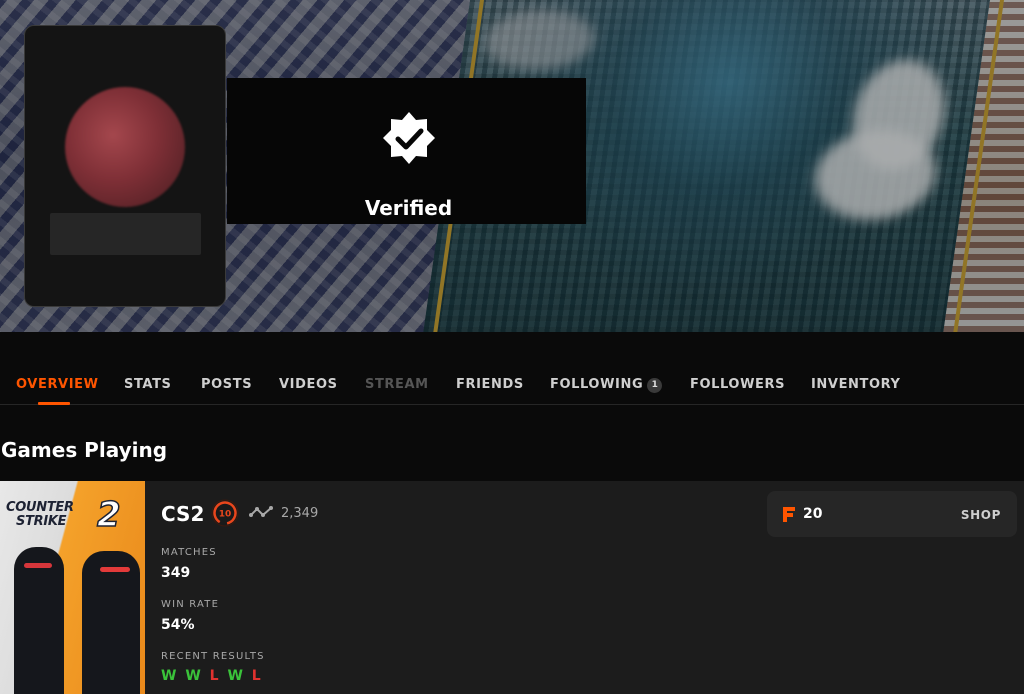  What do you see at coordinates (813, 514) in the screenshot?
I see `points-value: 20` at bounding box center [813, 514].